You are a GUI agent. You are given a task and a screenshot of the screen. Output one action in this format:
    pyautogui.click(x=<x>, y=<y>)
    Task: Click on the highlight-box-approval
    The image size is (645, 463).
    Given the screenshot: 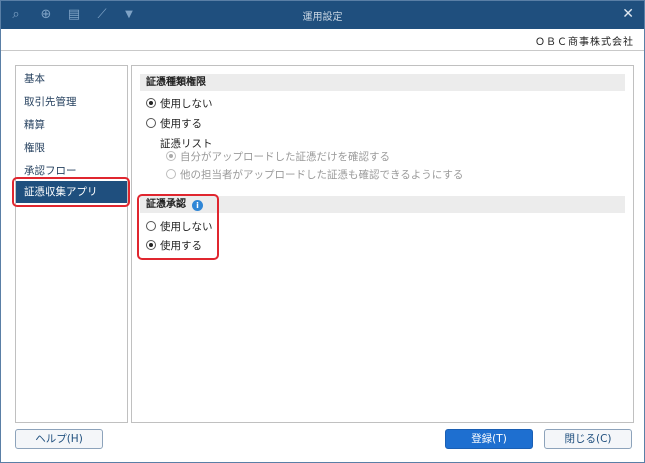 What is the action you would take?
    pyautogui.click(x=178, y=227)
    